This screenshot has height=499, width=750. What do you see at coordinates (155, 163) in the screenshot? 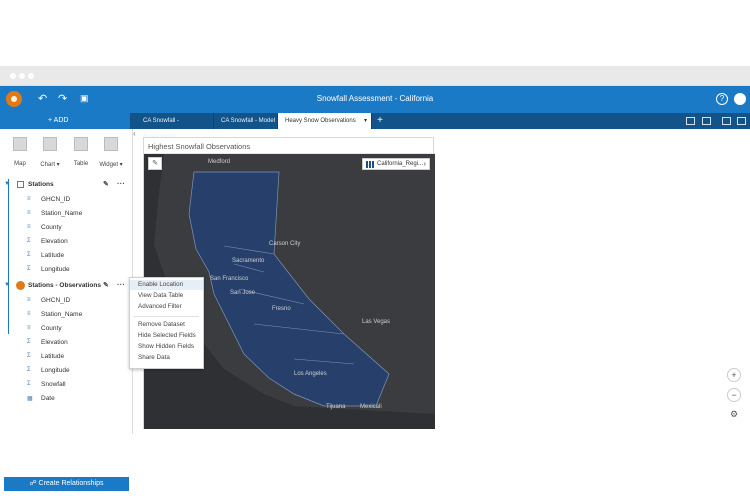
I see `map-select-tool-icon: ✎` at bounding box center [155, 163].